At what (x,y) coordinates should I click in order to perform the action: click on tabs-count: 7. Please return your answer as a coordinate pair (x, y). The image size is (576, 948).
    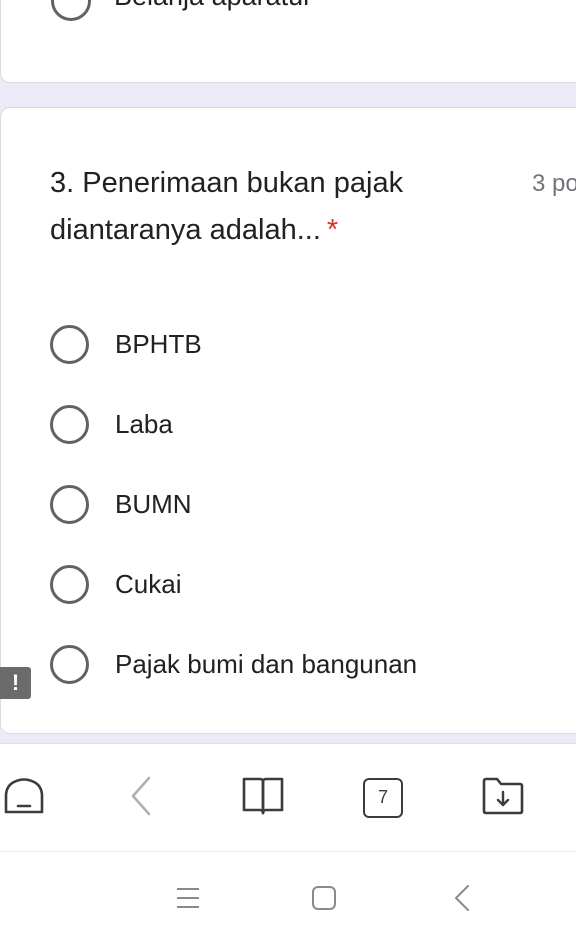
    Looking at the image, I should click on (383, 798).